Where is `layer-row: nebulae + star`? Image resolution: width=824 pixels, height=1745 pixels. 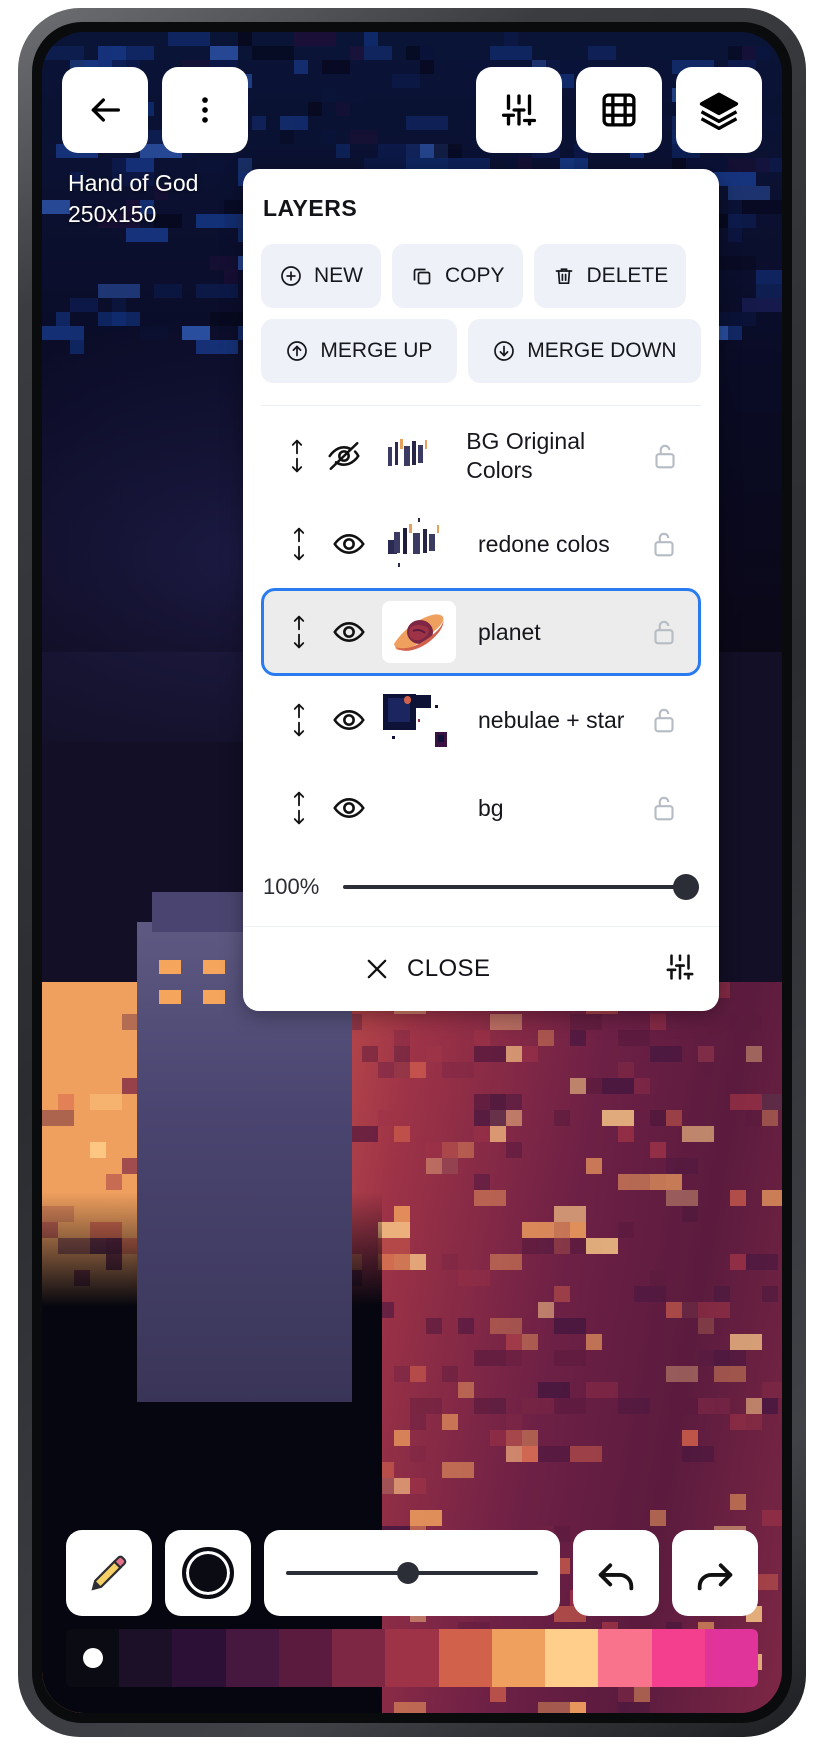
layer-row: nebulae + star is located at coordinates (481, 720).